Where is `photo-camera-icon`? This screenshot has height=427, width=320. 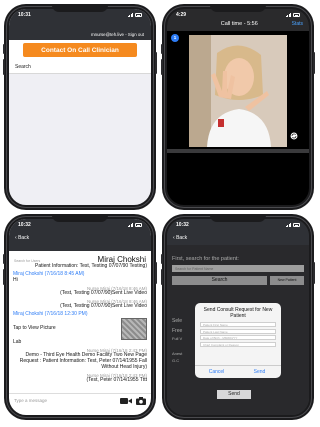
photo-camera-icon is located at coordinates (141, 400).